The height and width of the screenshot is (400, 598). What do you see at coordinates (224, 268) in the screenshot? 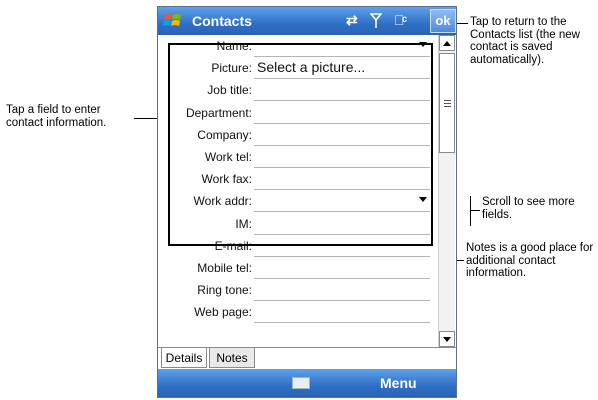
I see `field-label: Mobile tel:` at bounding box center [224, 268].